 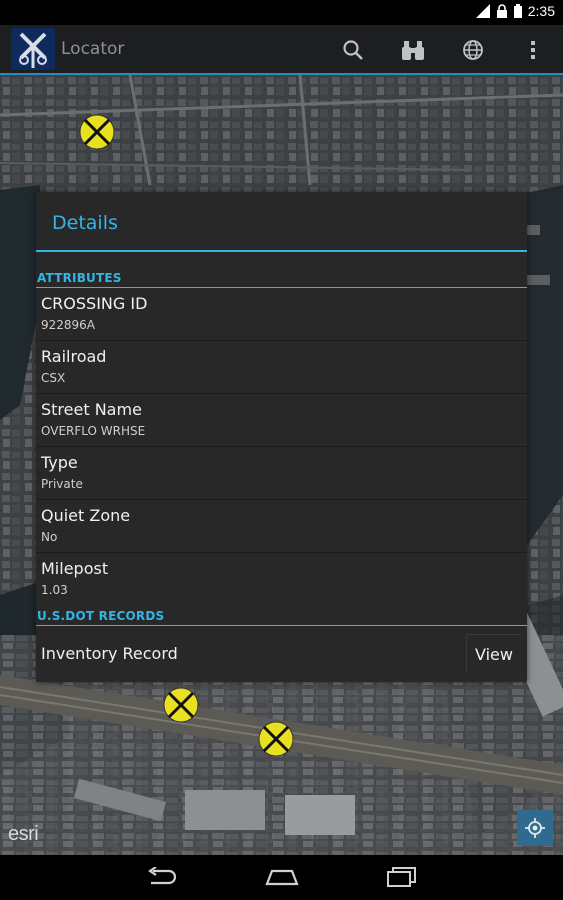 I want to click on inventory-record-label: Inventory Record, so click(x=109, y=653).